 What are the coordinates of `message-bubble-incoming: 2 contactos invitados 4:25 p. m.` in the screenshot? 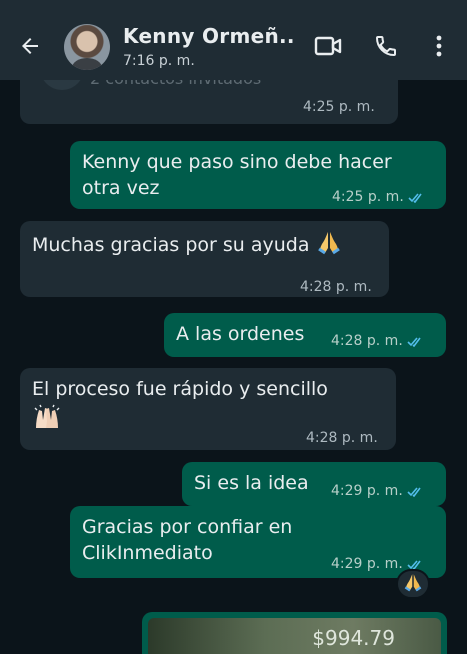 It's located at (209, 102).